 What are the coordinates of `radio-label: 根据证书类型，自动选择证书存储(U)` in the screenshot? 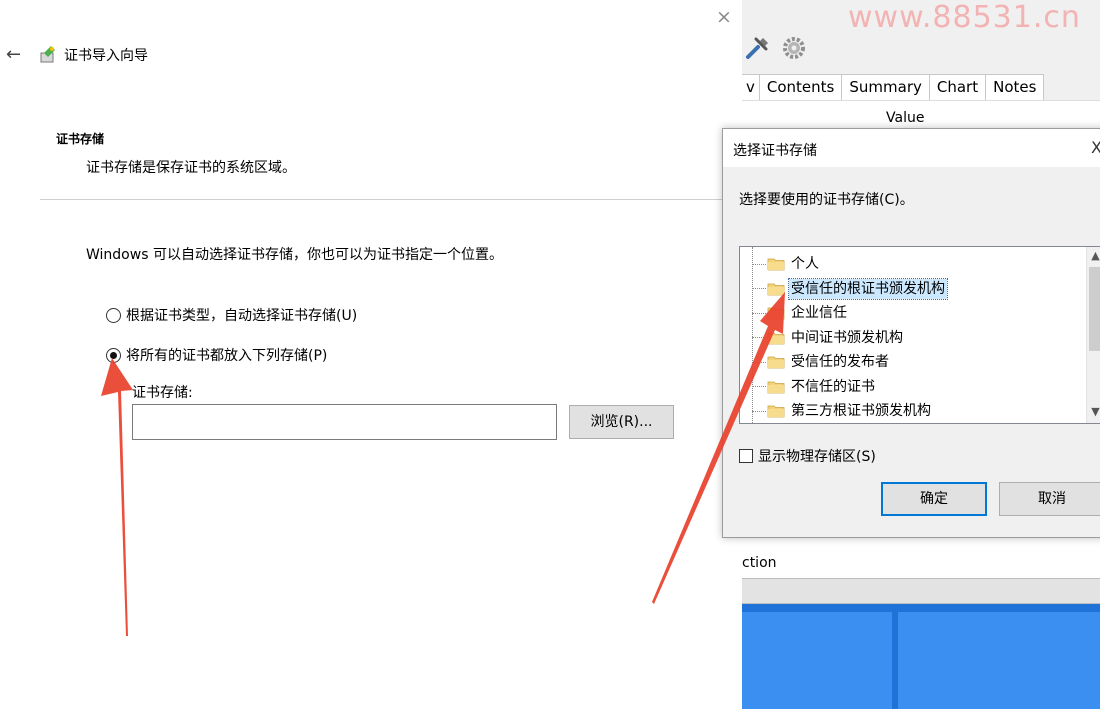 It's located at (242, 316).